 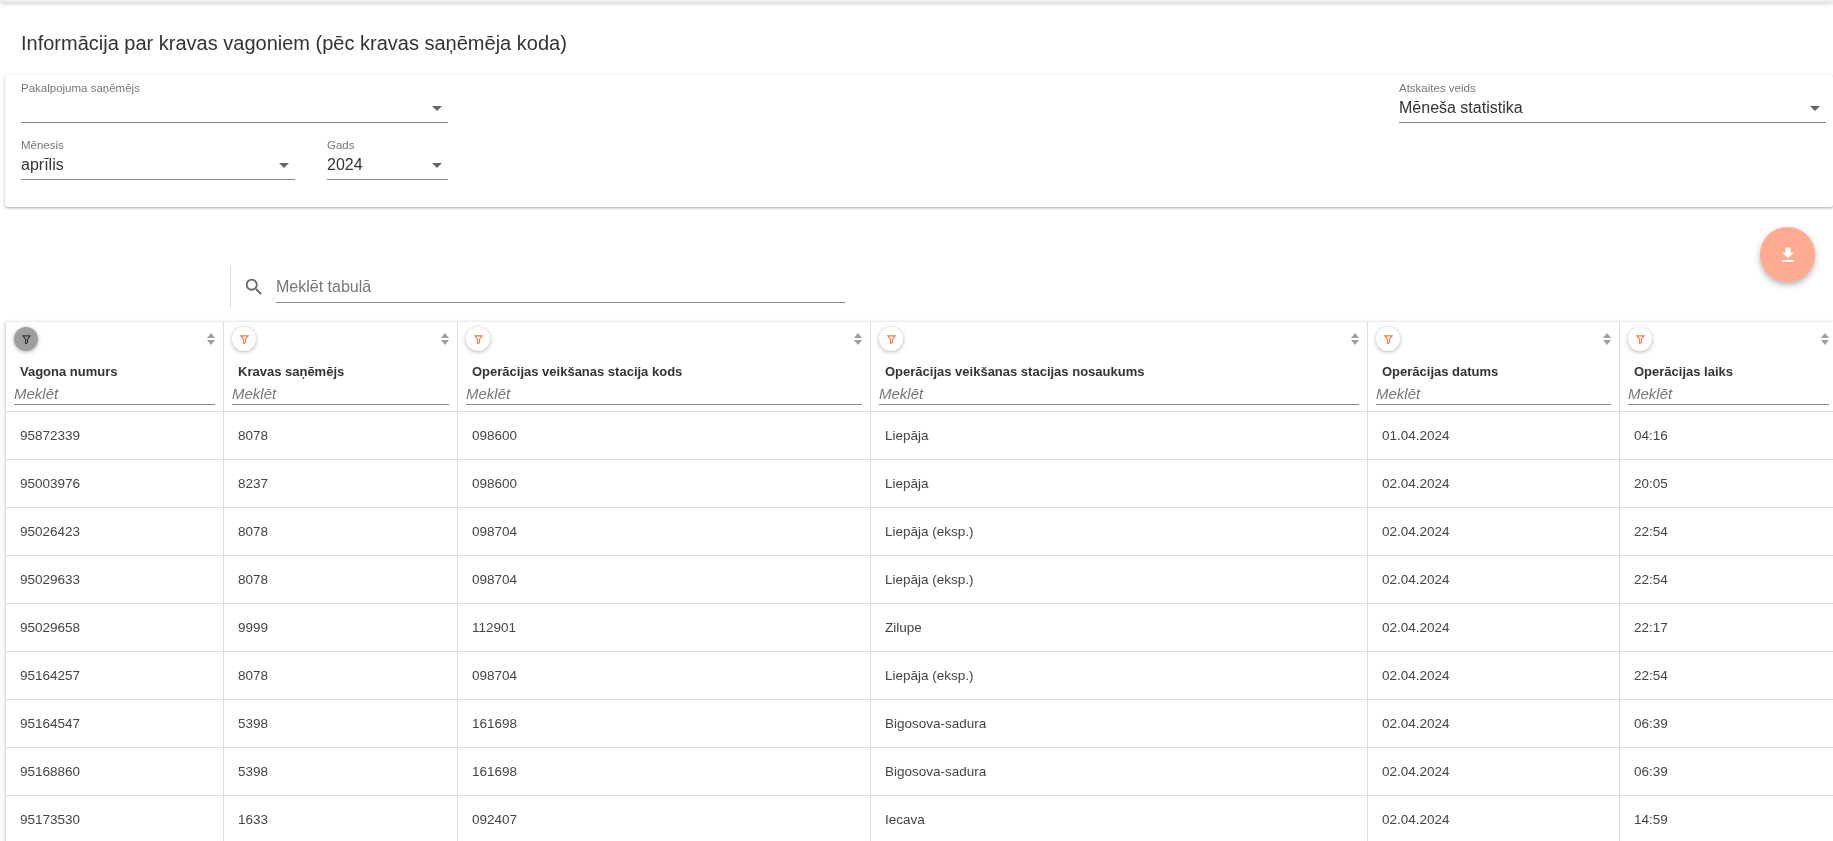 What do you see at coordinates (387, 159) in the screenshot?
I see `year-select: Gads 2024` at bounding box center [387, 159].